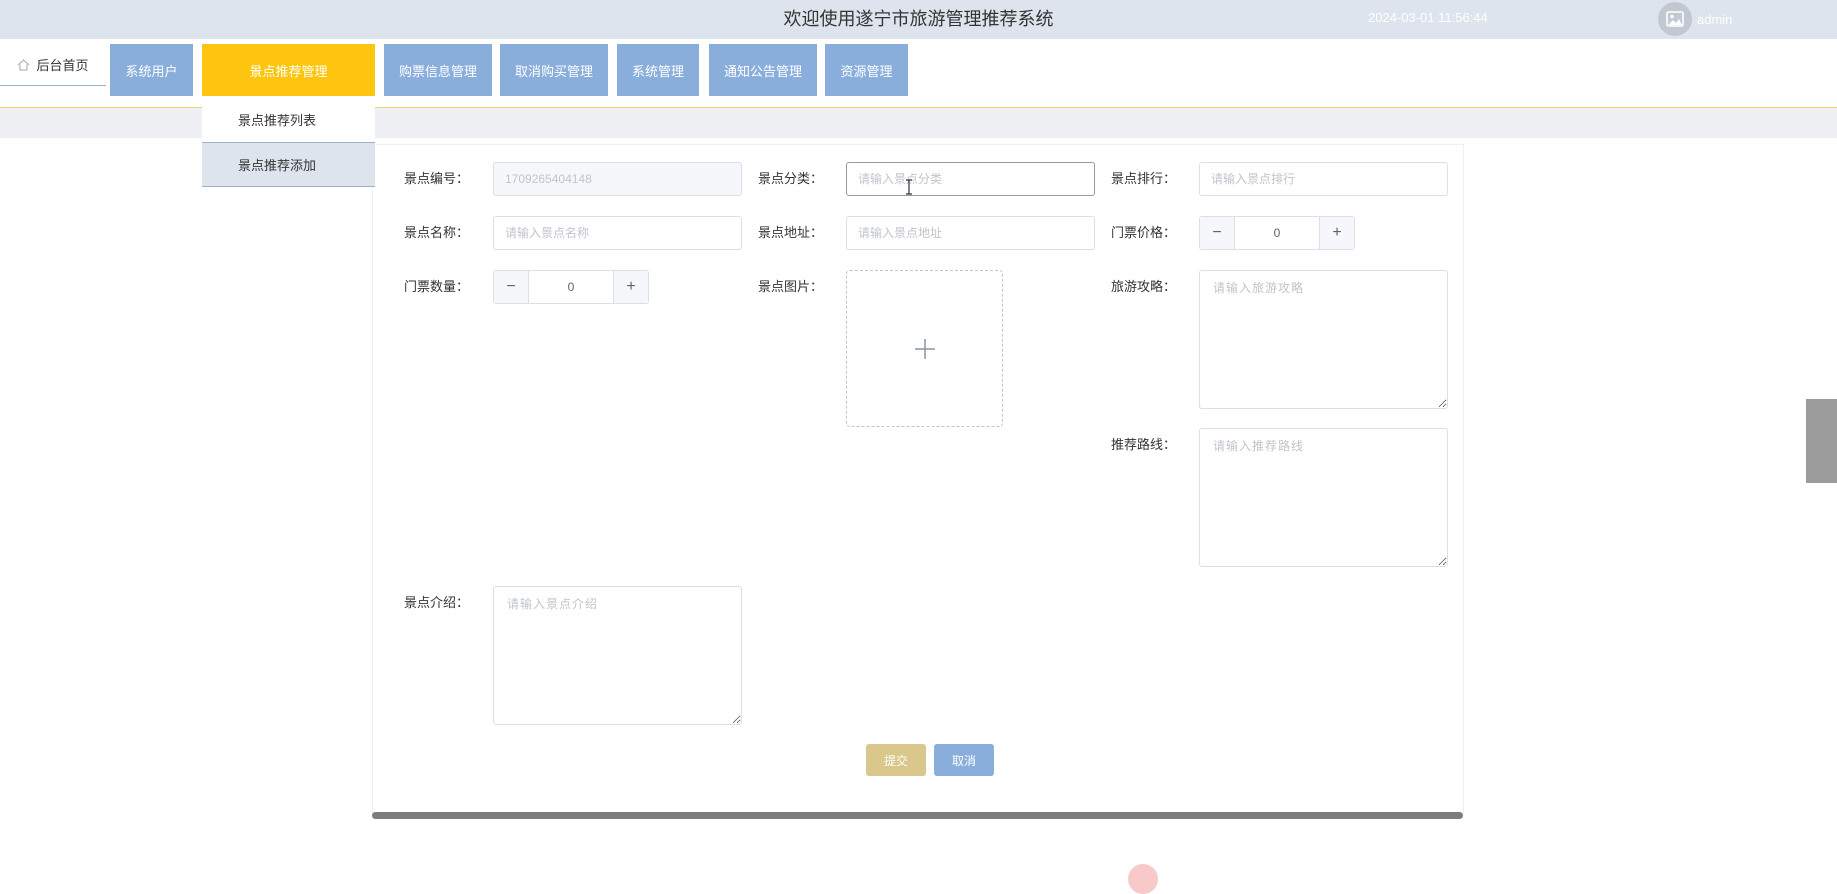 Image resolution: width=1837 pixels, height=894 pixels. Describe the element at coordinates (617, 233) in the screenshot. I see `name-input` at that location.